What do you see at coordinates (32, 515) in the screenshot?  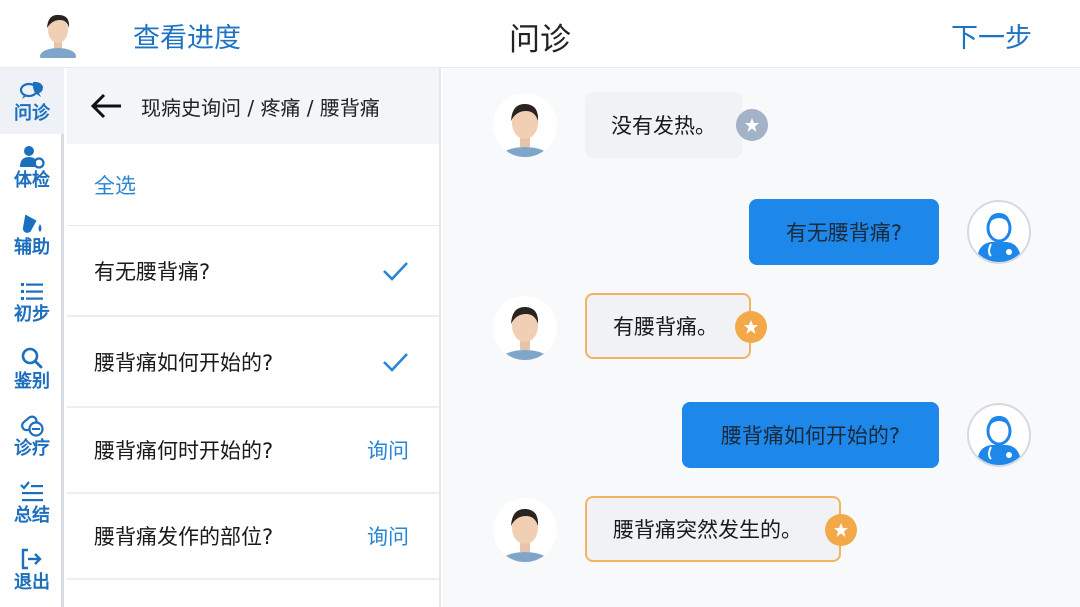 I see `sidebar-label: 总结` at bounding box center [32, 515].